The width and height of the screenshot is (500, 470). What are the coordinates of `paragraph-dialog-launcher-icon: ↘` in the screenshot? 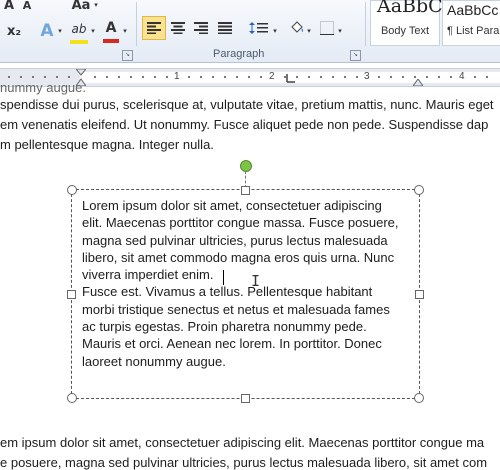 It's located at (355, 55).